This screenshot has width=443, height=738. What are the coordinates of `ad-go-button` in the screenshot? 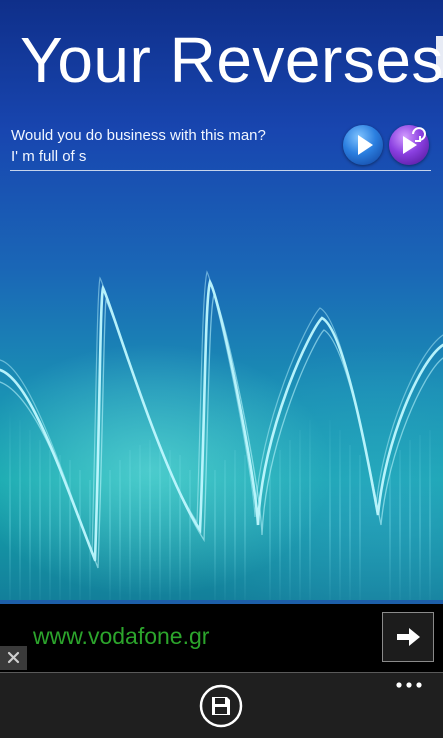 It's located at (408, 637).